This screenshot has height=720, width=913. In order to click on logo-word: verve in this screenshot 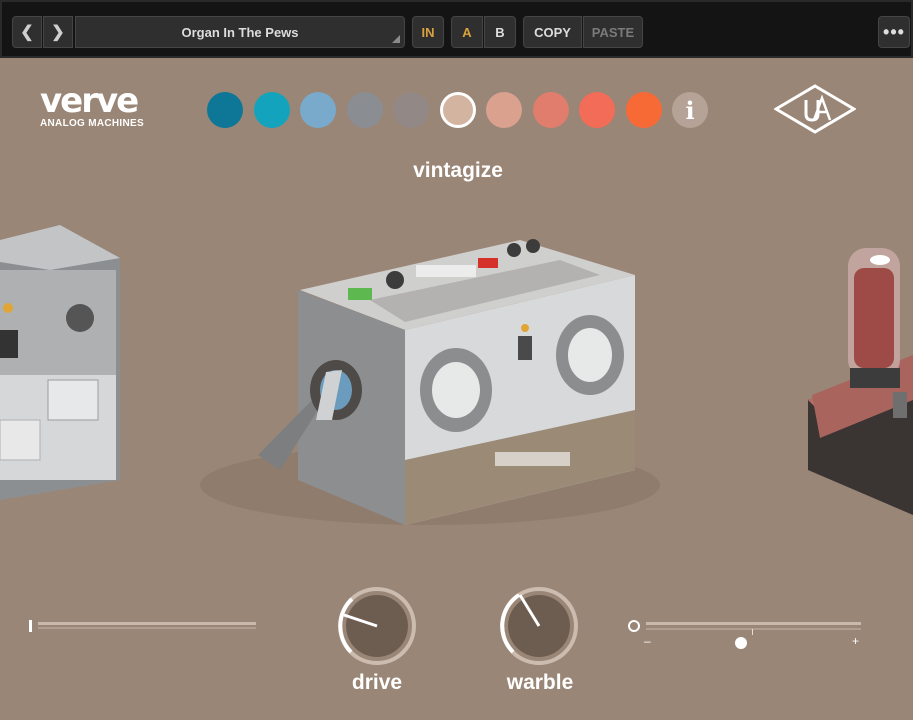, I will do `click(89, 101)`.